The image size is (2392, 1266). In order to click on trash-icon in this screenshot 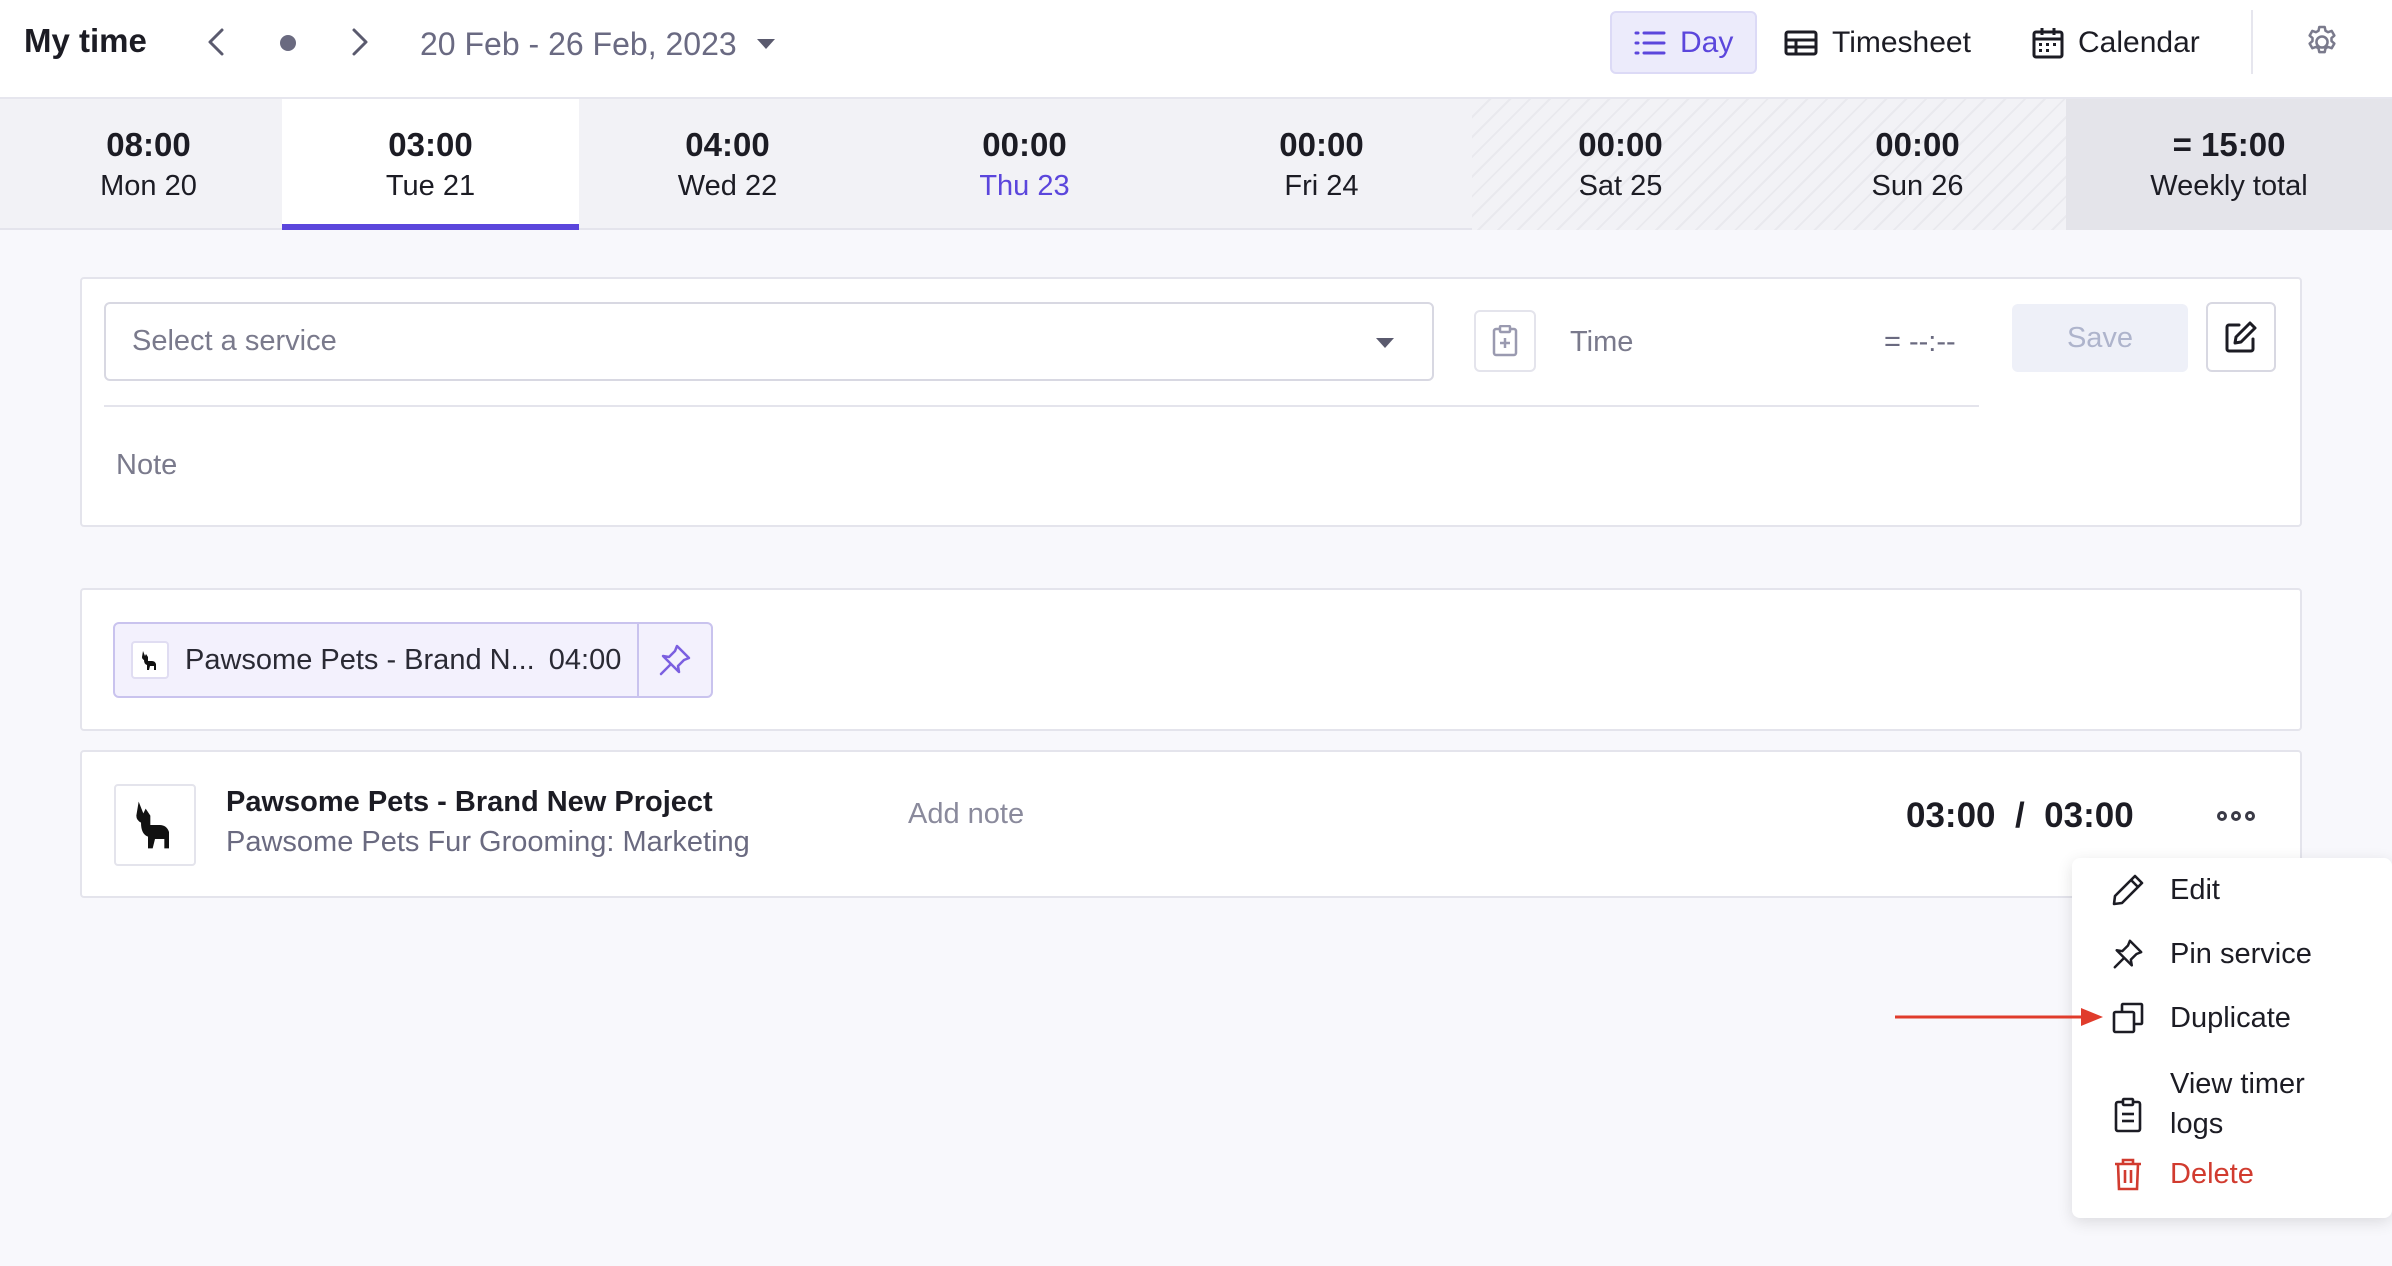, I will do `click(2128, 1174)`.